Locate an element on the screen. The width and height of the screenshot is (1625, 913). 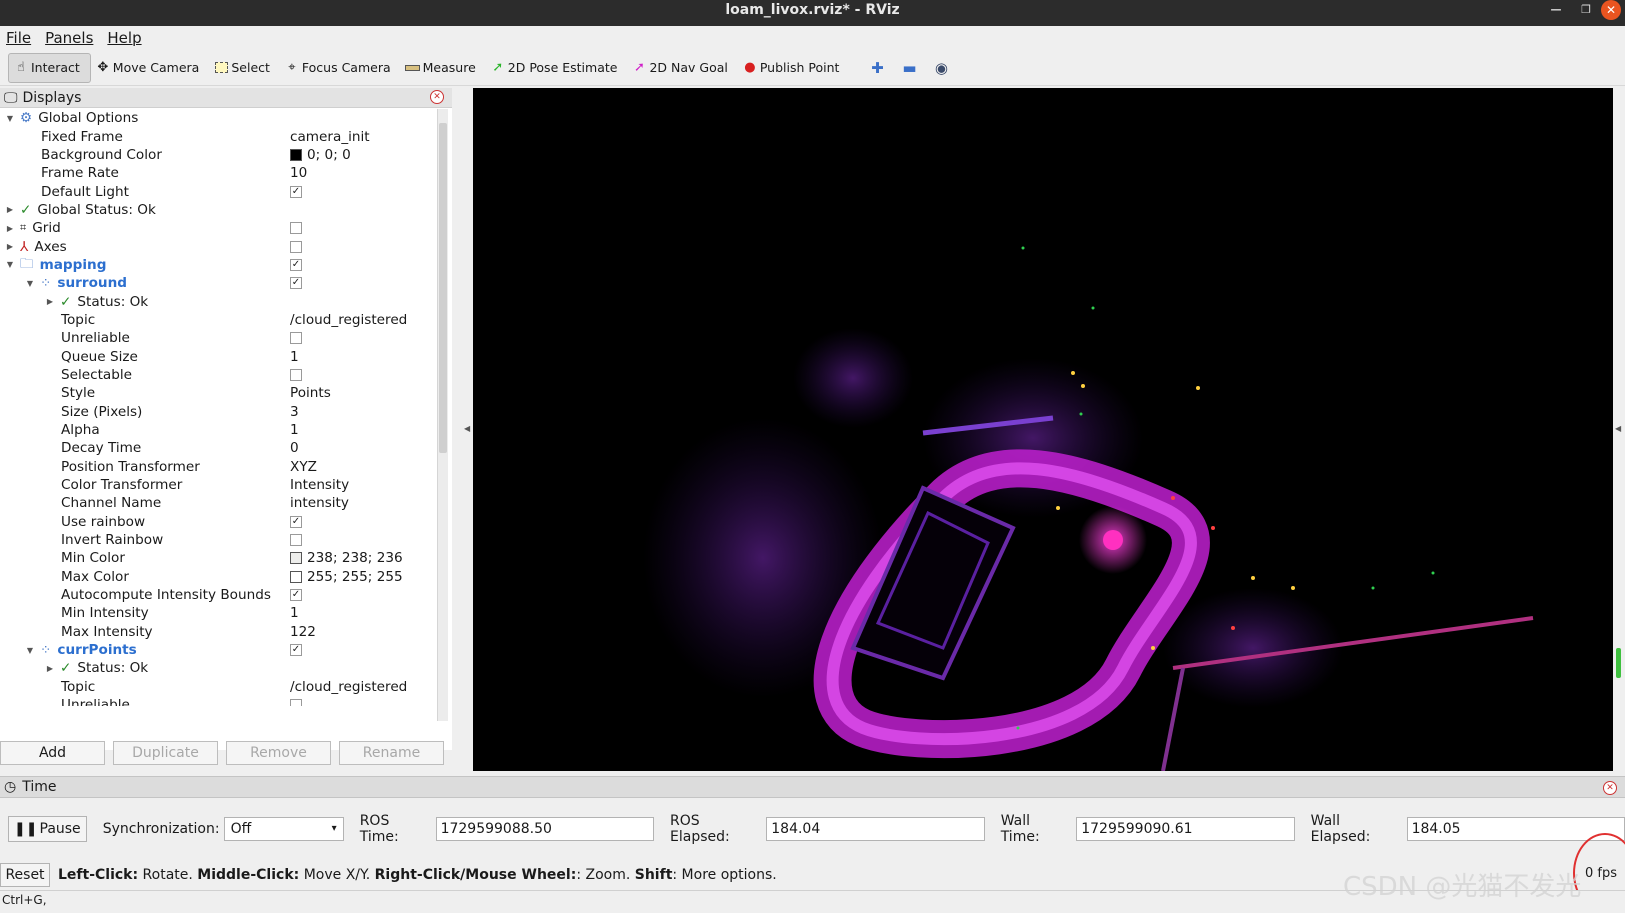
collapse-right-icon: ◀ is located at coordinates (1618, 428).